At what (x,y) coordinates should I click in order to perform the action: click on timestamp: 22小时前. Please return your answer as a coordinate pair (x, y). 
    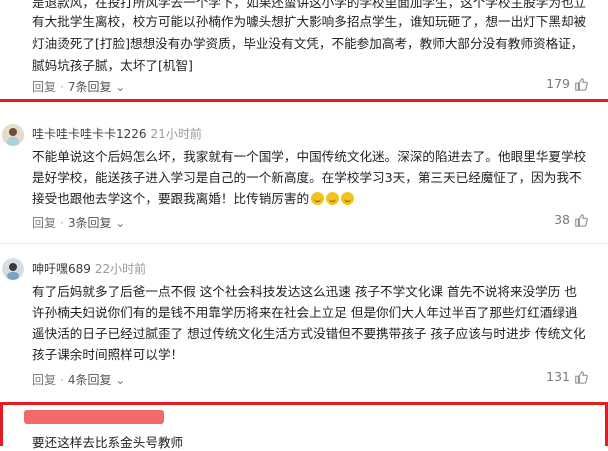
    Looking at the image, I should click on (120, 269).